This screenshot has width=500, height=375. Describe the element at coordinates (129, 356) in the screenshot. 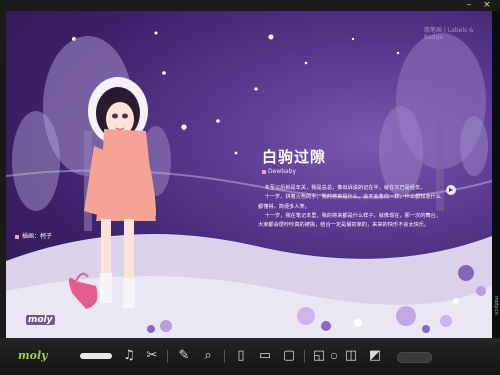

I see `music-icon: ♫` at that location.